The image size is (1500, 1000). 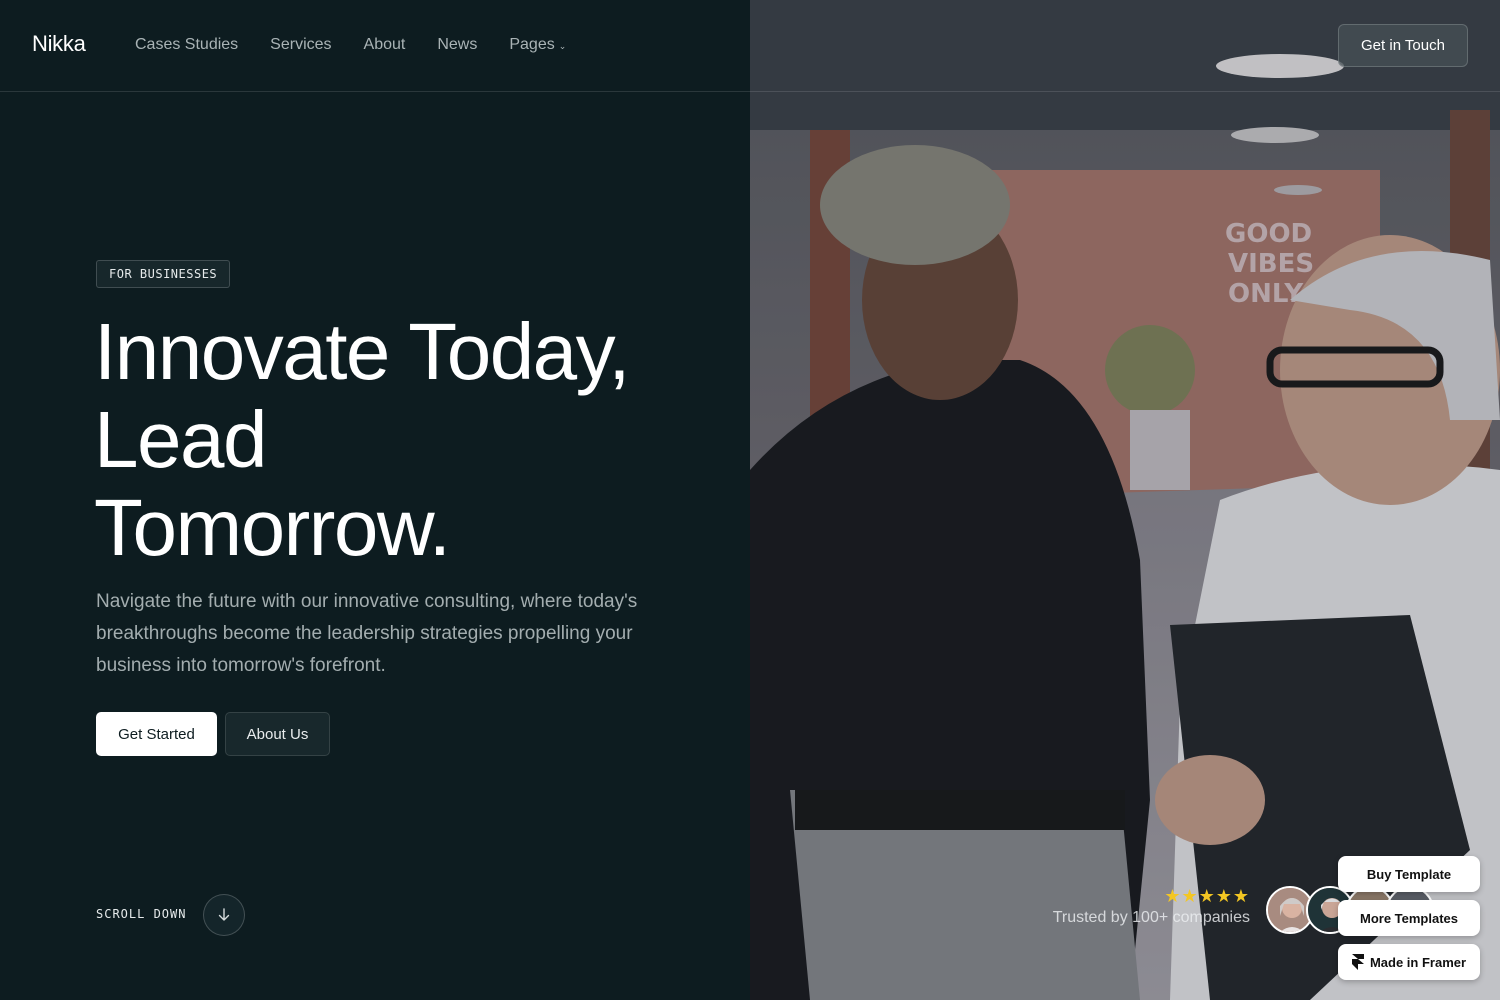 I want to click on nav-item-pages-label: Pages, so click(x=532, y=44).